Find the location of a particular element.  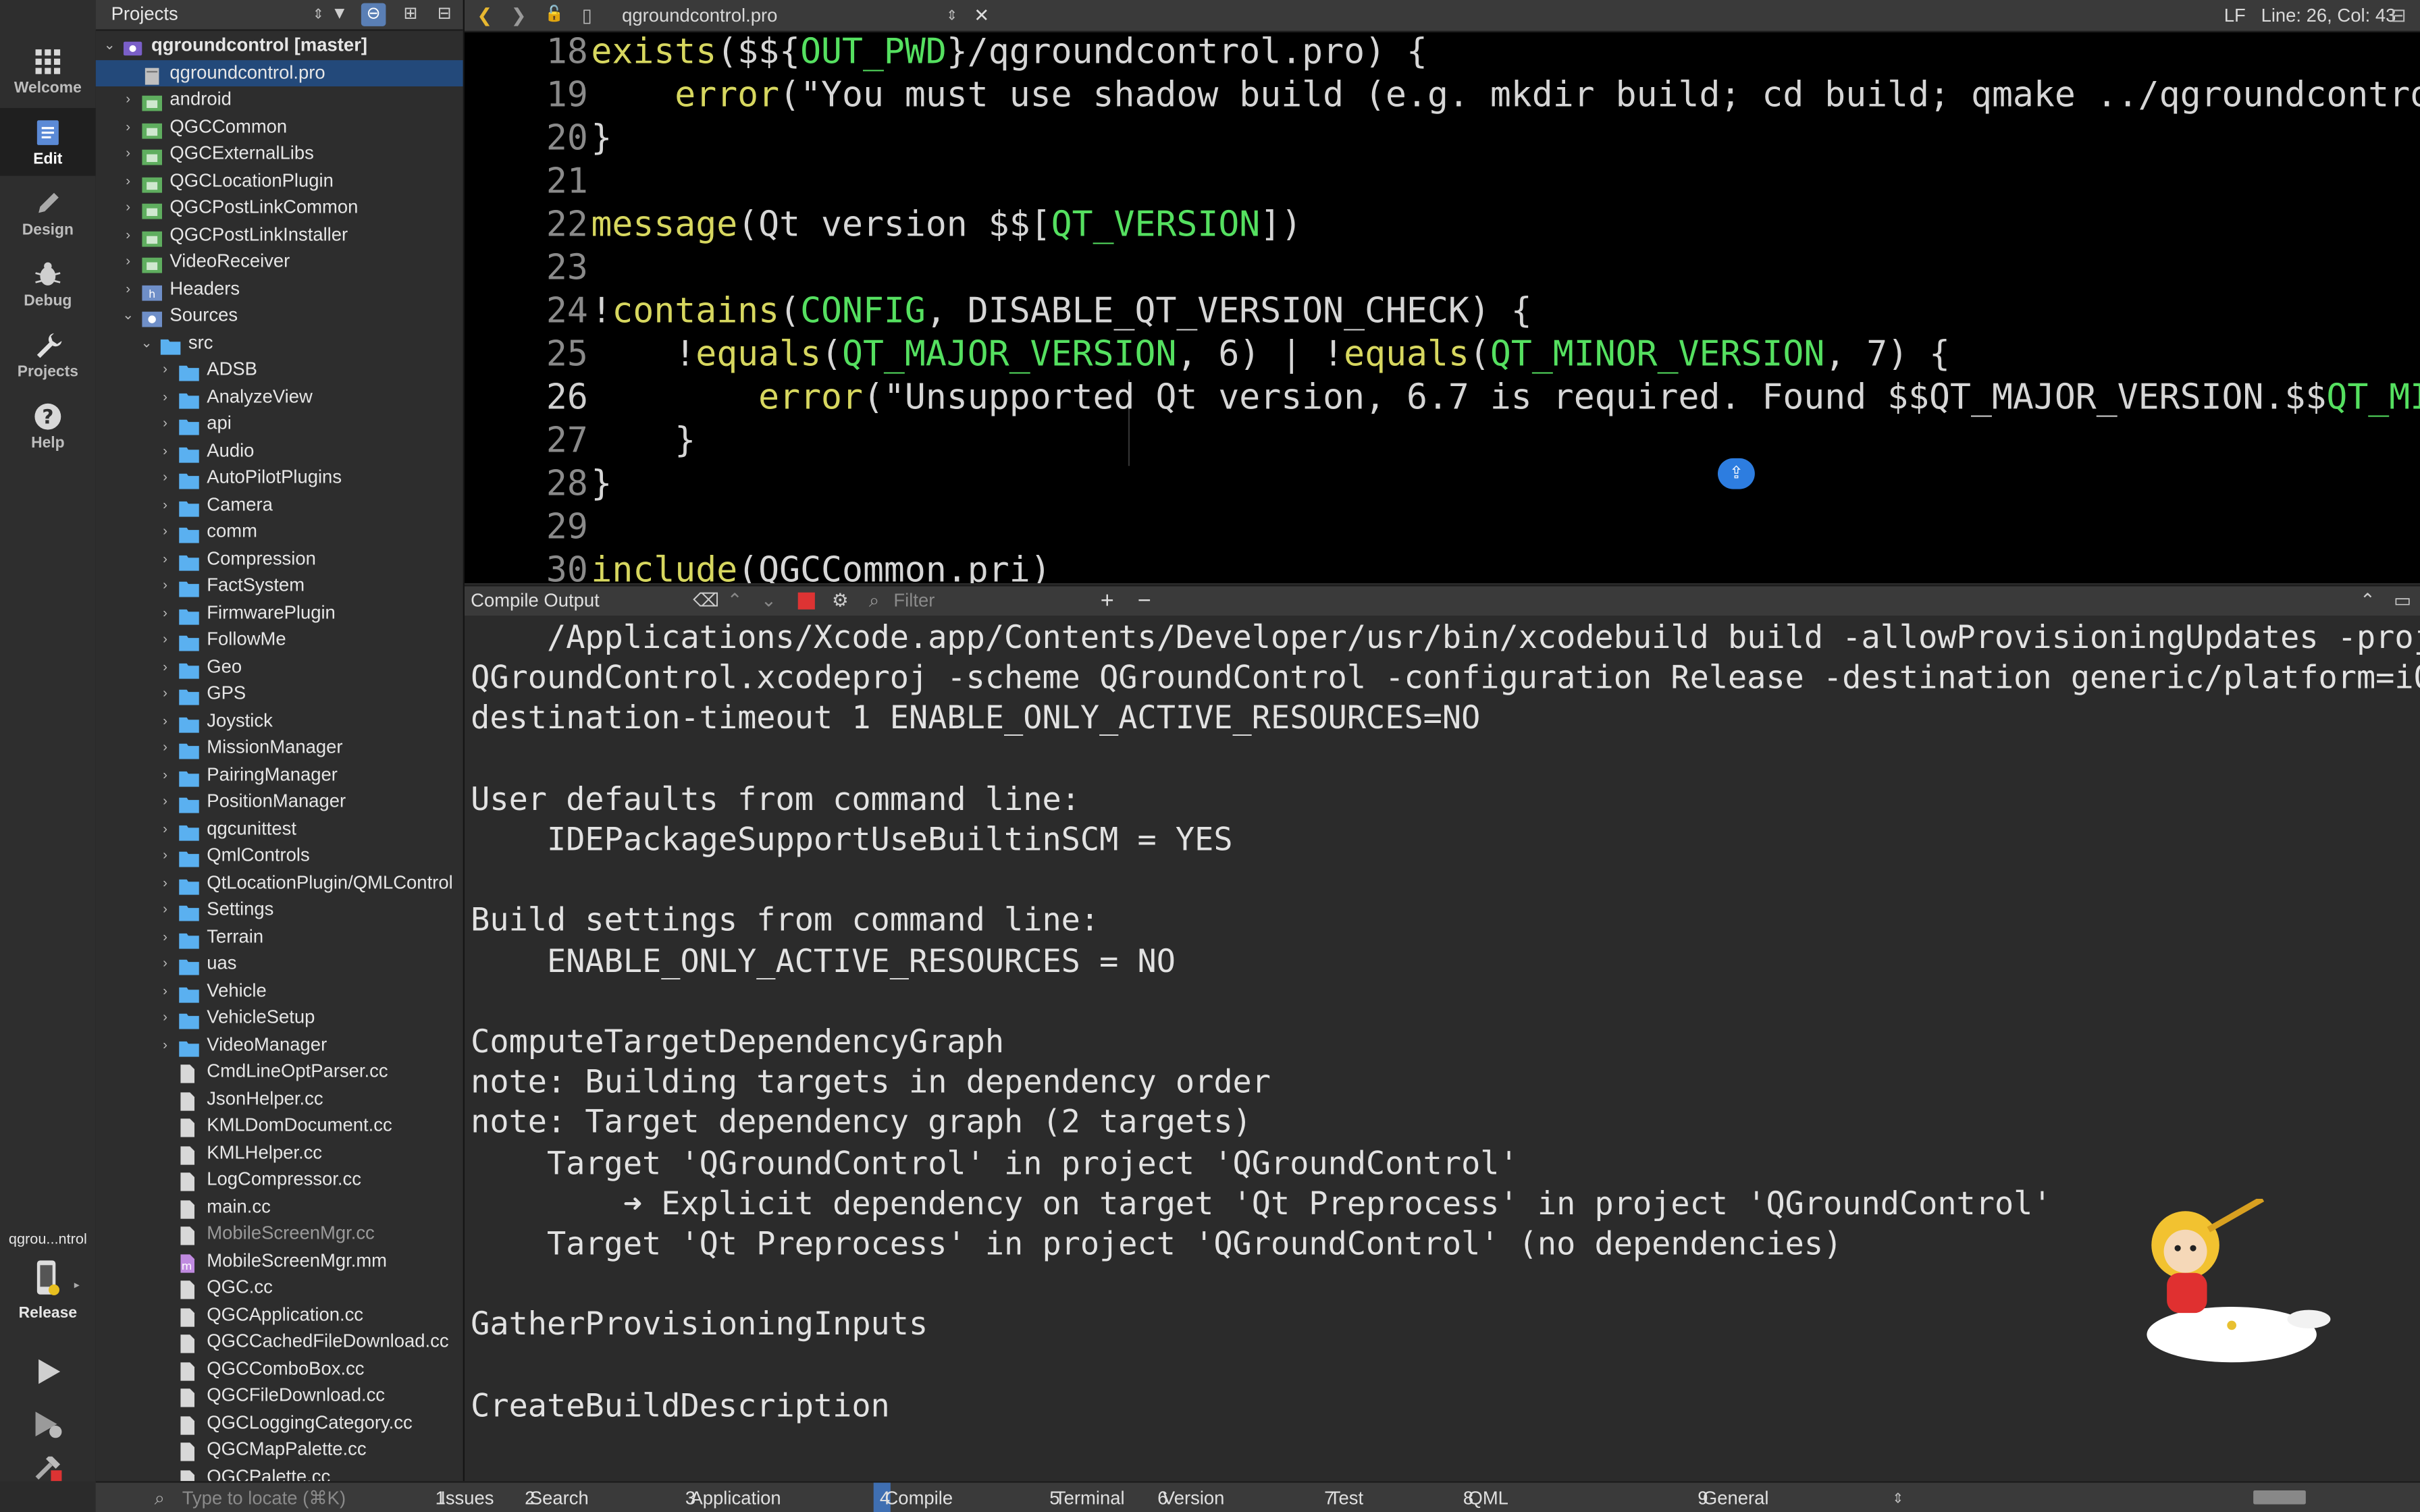

zoom-in-icon: + is located at coordinates (1107, 601).